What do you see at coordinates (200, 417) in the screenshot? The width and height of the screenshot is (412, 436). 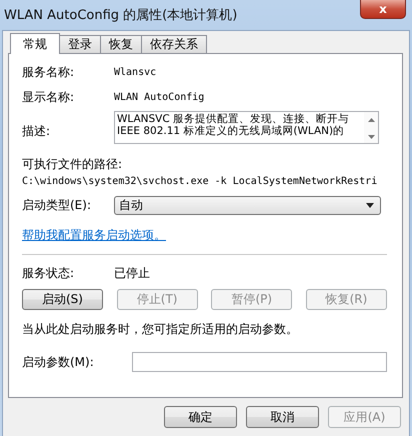 I see `dialog-button: 确定` at bounding box center [200, 417].